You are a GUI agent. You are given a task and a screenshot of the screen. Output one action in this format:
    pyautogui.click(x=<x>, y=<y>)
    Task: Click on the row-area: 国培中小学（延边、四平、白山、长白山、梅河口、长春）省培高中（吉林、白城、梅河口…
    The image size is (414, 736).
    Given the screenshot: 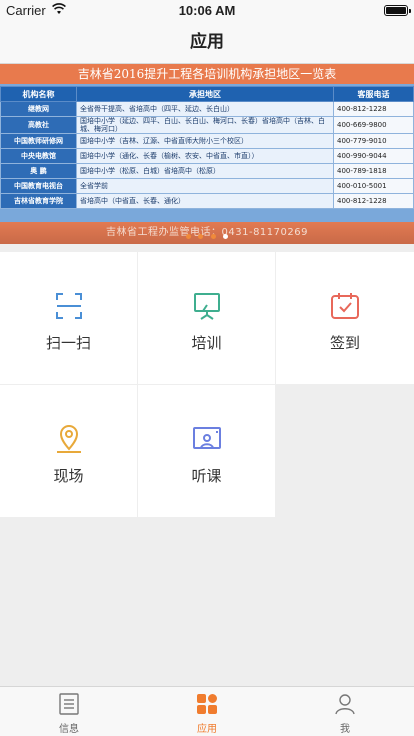 What is the action you would take?
    pyautogui.click(x=205, y=125)
    